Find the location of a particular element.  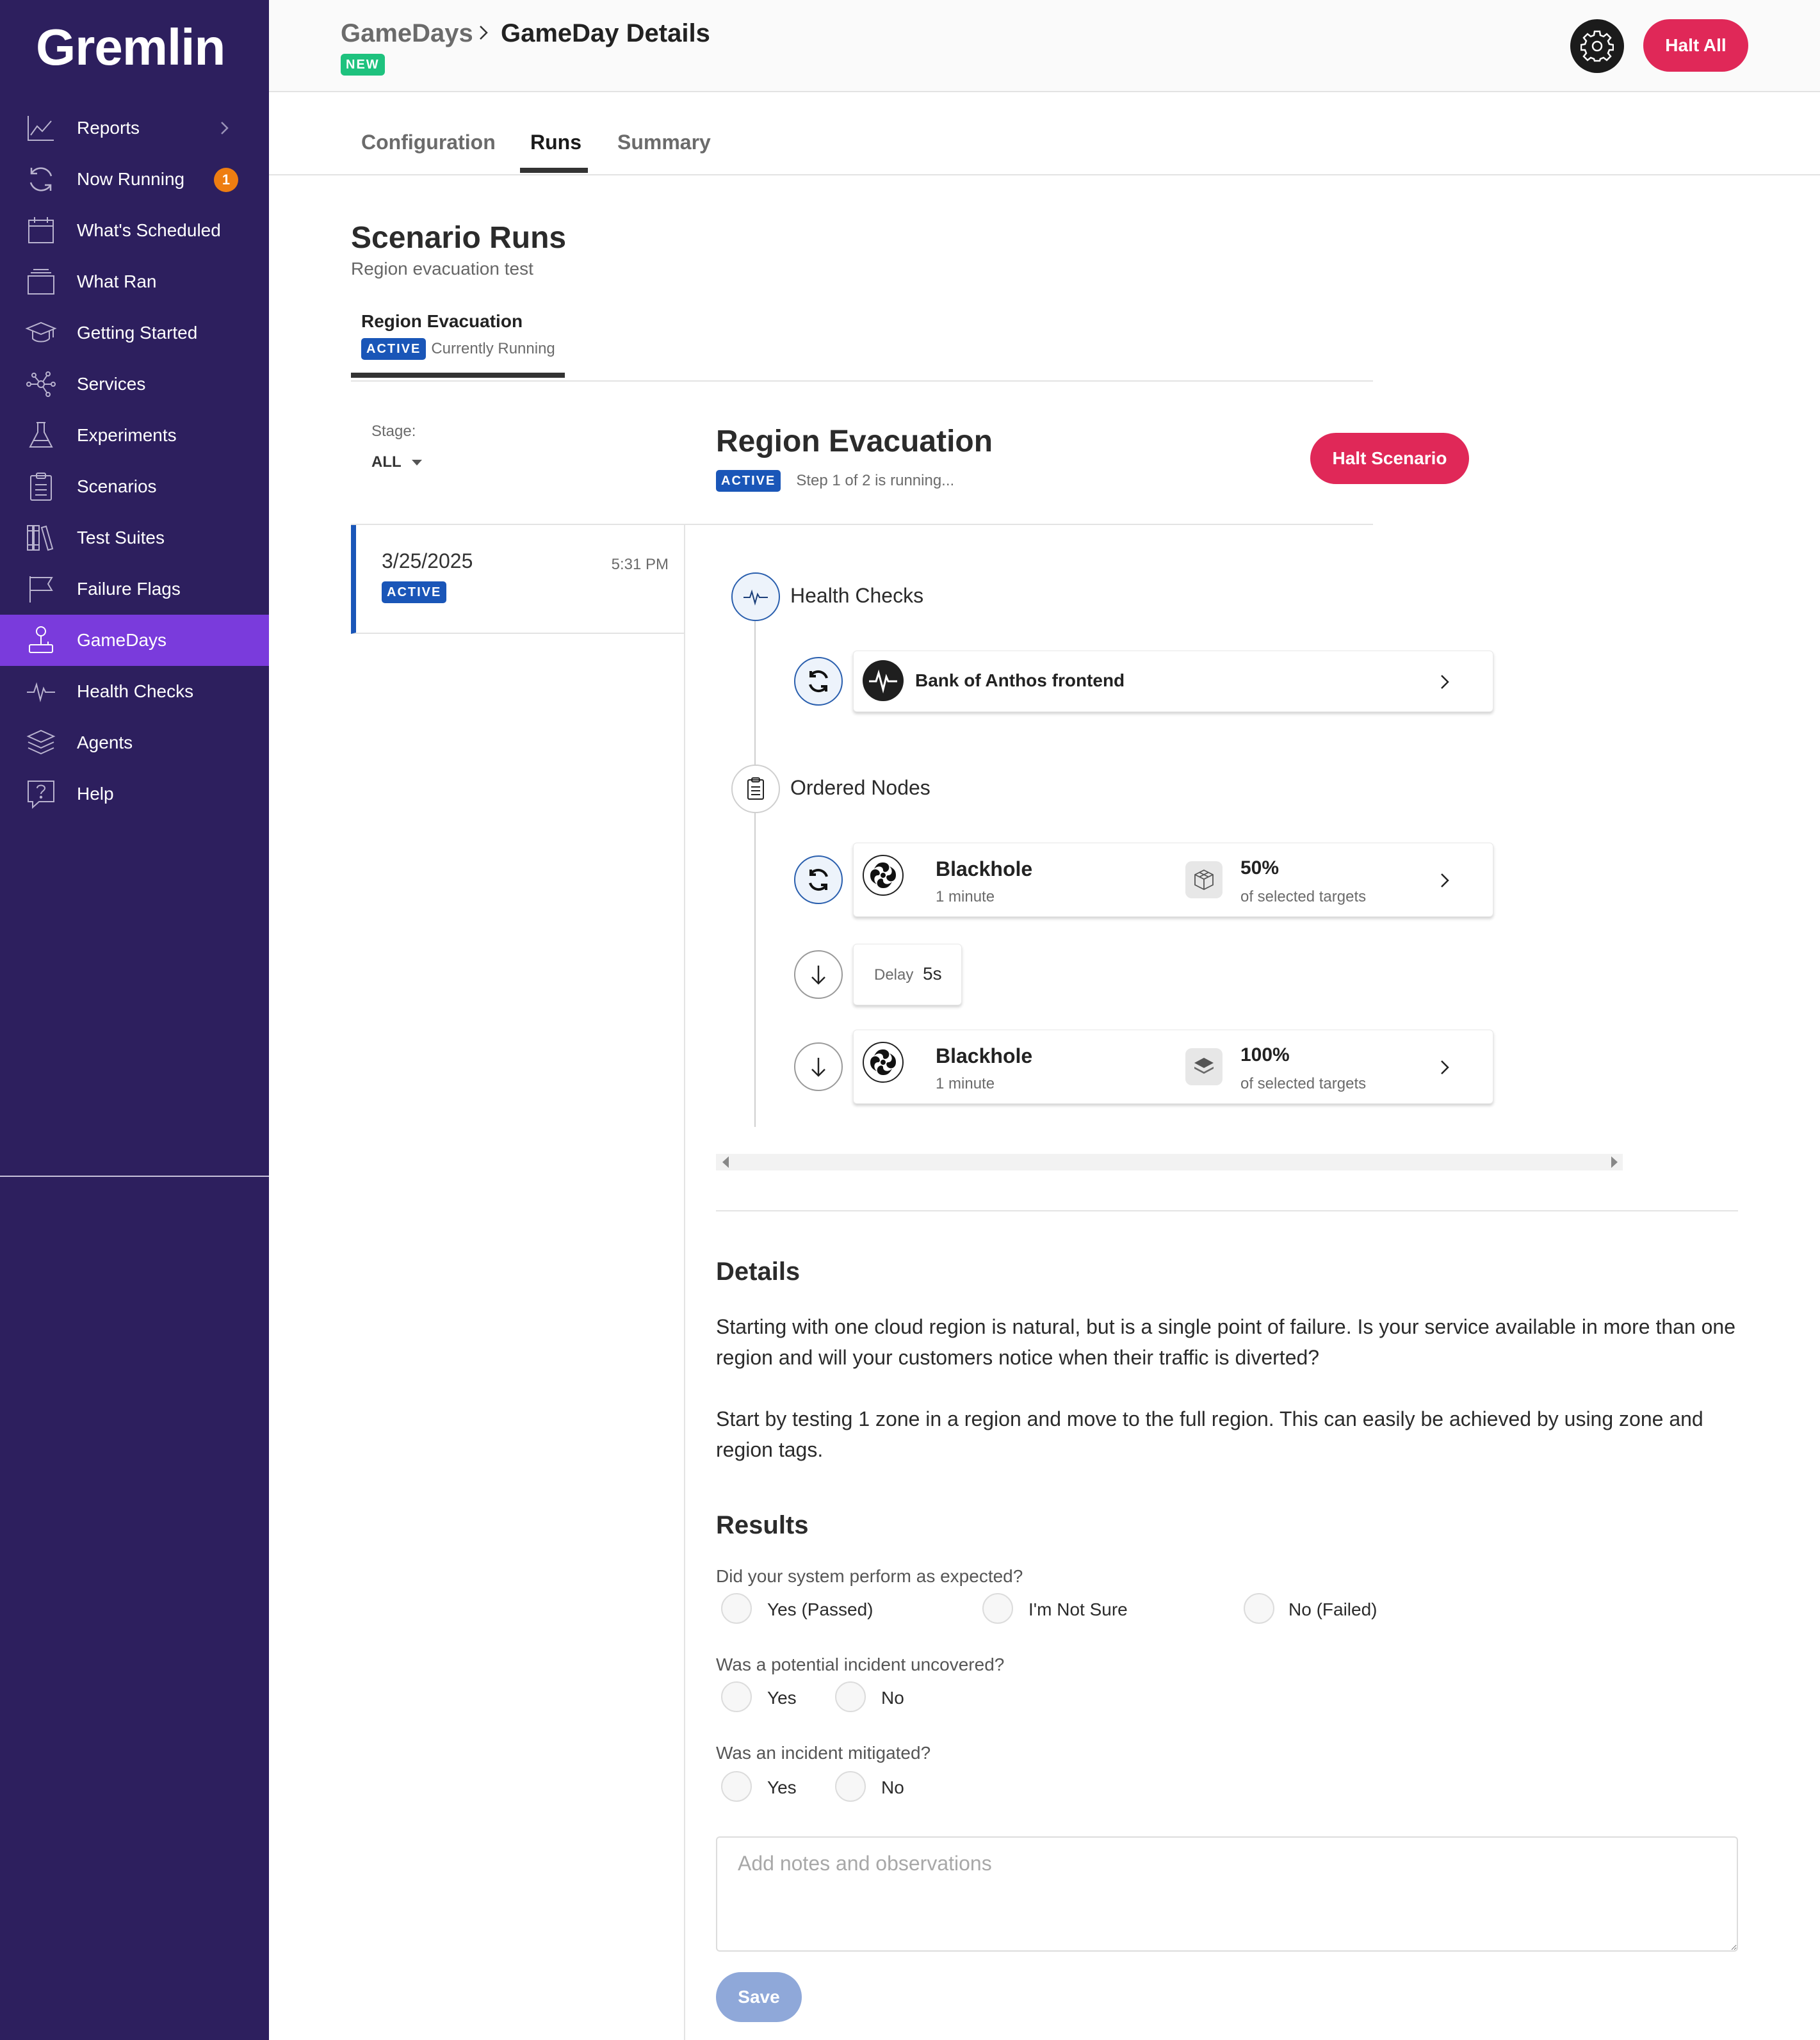

halt-all-button: Halt All is located at coordinates (1695, 45).